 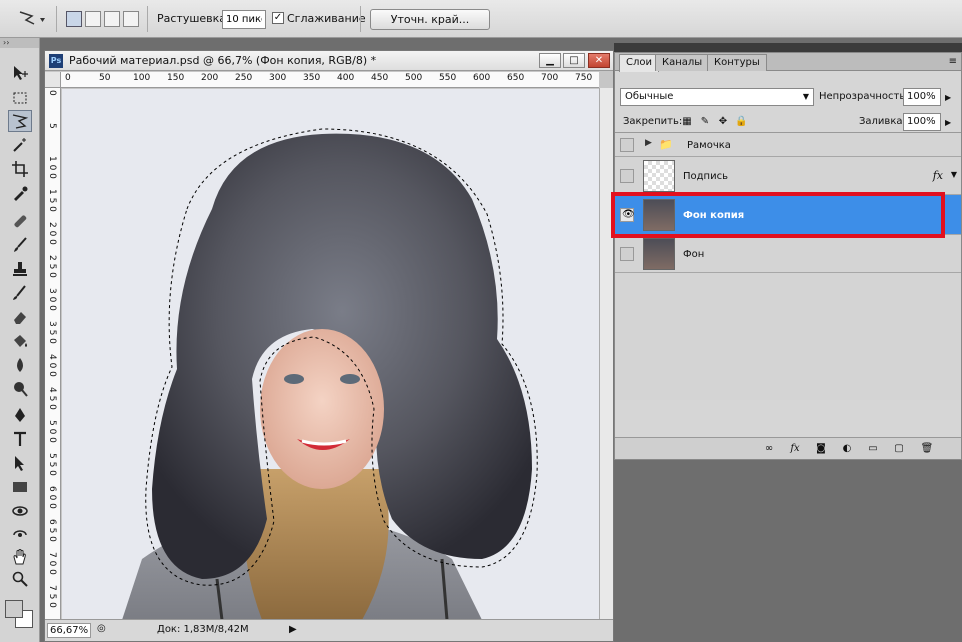 I want to click on zoom-level-field: 66,67%, so click(x=69, y=630).